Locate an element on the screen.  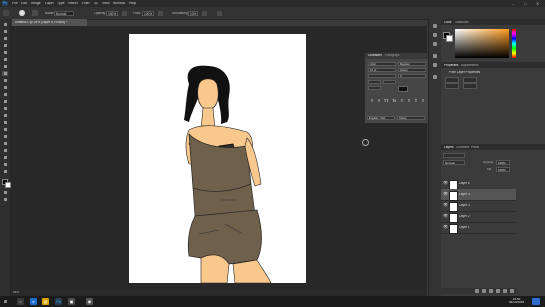
pressure-size-icon is located at coordinates (219, 13).